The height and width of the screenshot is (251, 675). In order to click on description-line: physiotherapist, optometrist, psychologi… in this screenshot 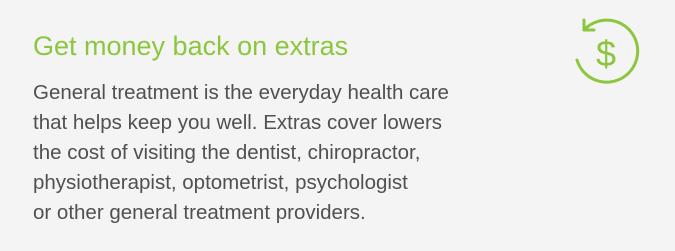, I will do `click(220, 182)`.